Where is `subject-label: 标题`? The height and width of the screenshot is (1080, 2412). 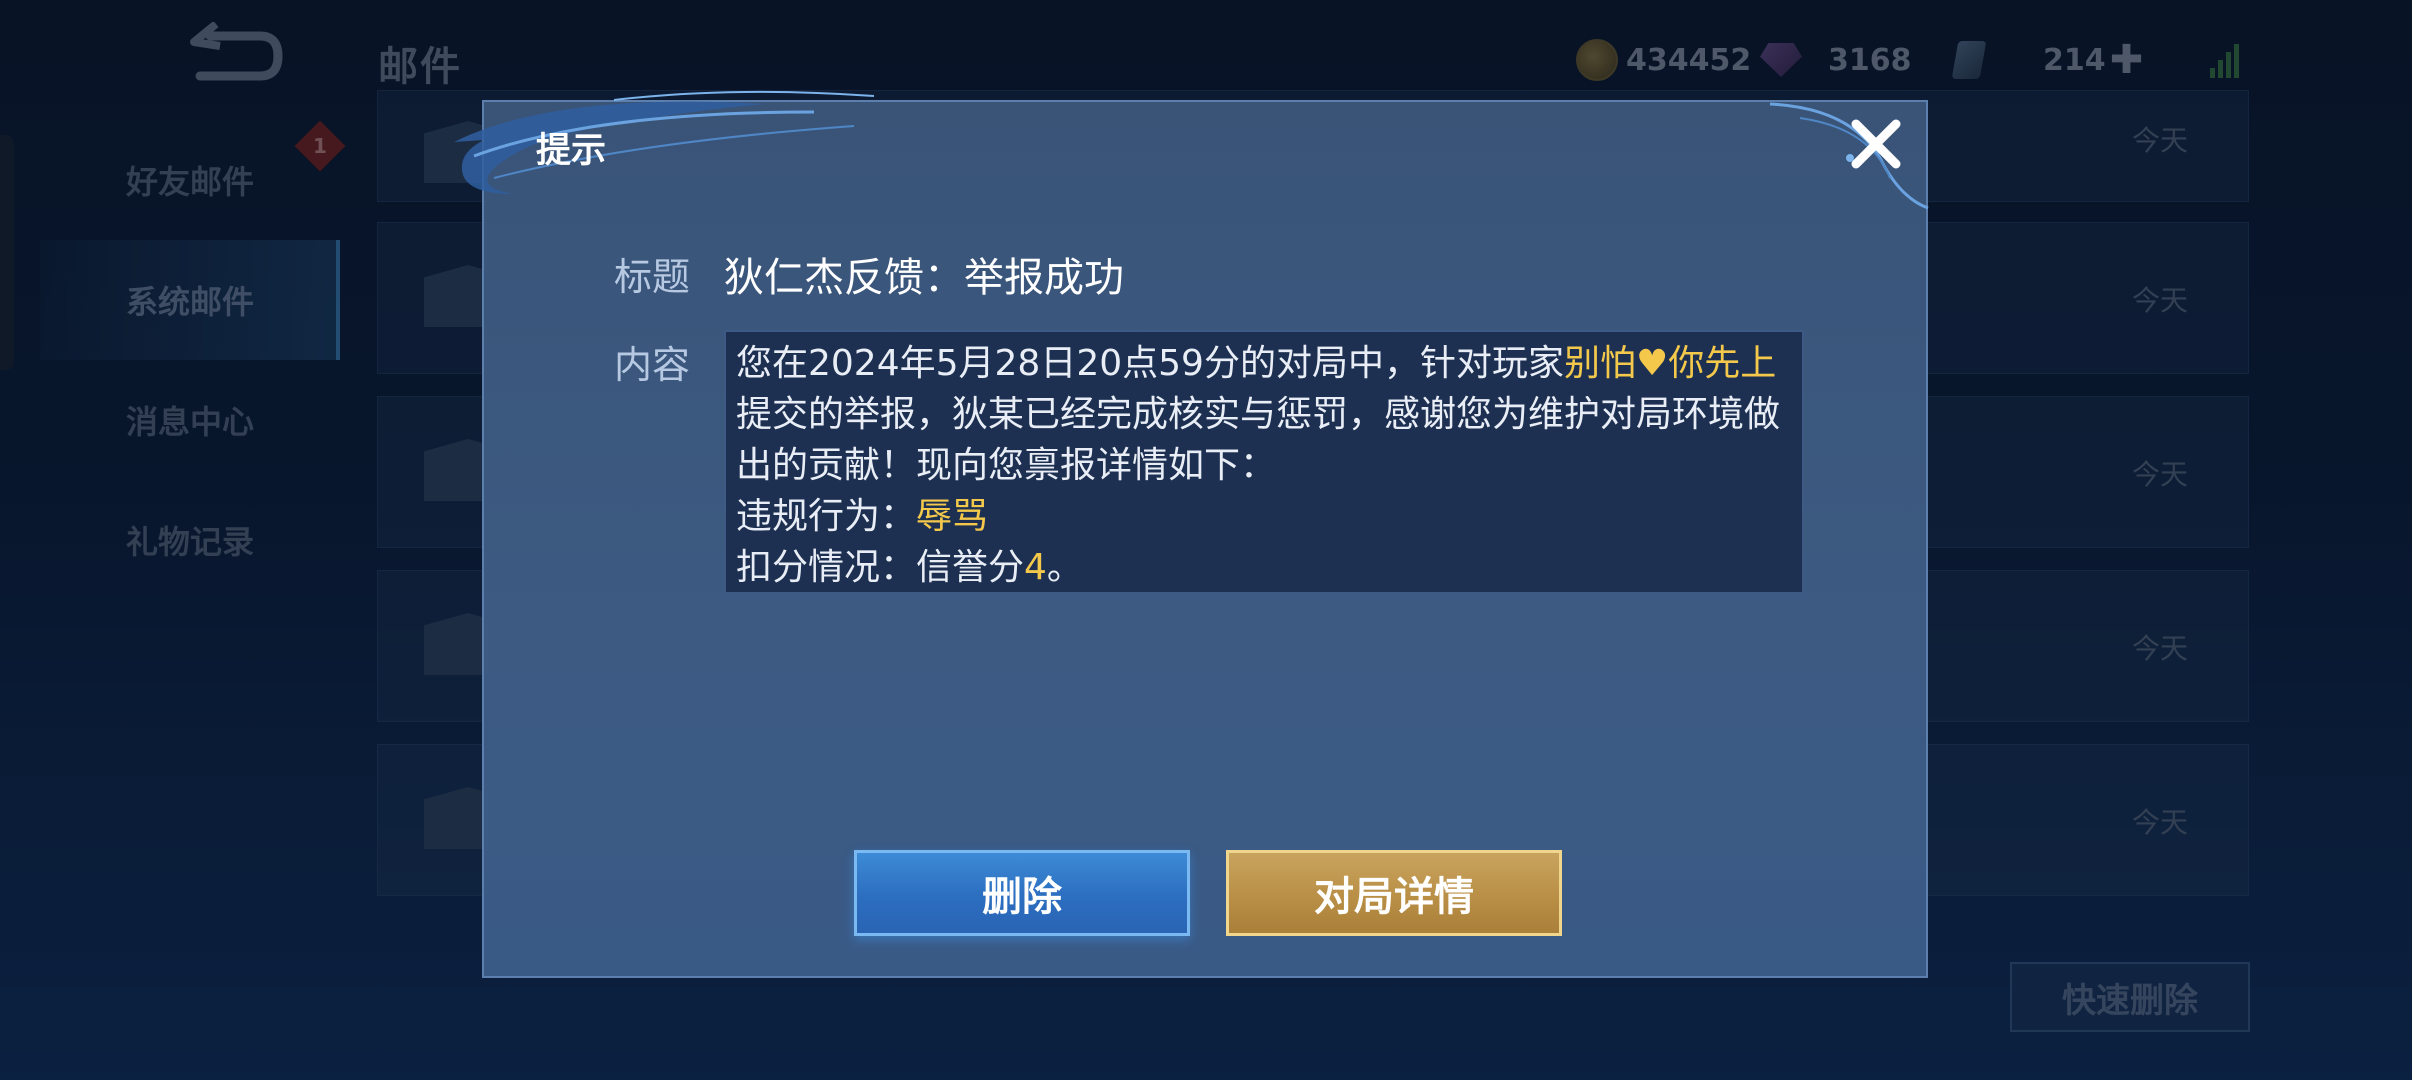 subject-label: 标题 is located at coordinates (652, 277).